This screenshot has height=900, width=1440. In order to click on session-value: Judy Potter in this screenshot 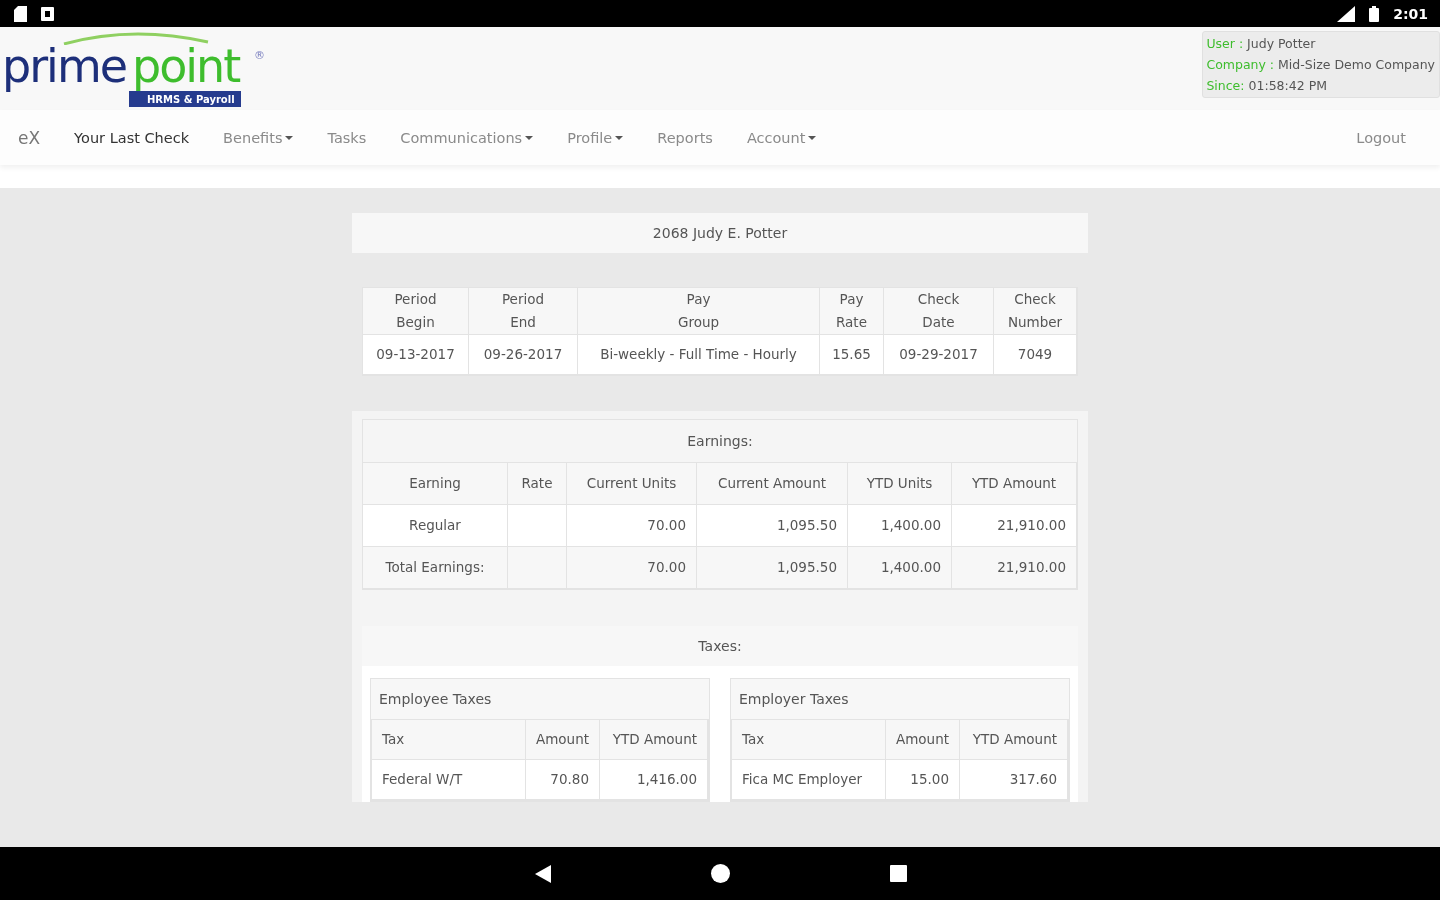, I will do `click(1281, 43)`.